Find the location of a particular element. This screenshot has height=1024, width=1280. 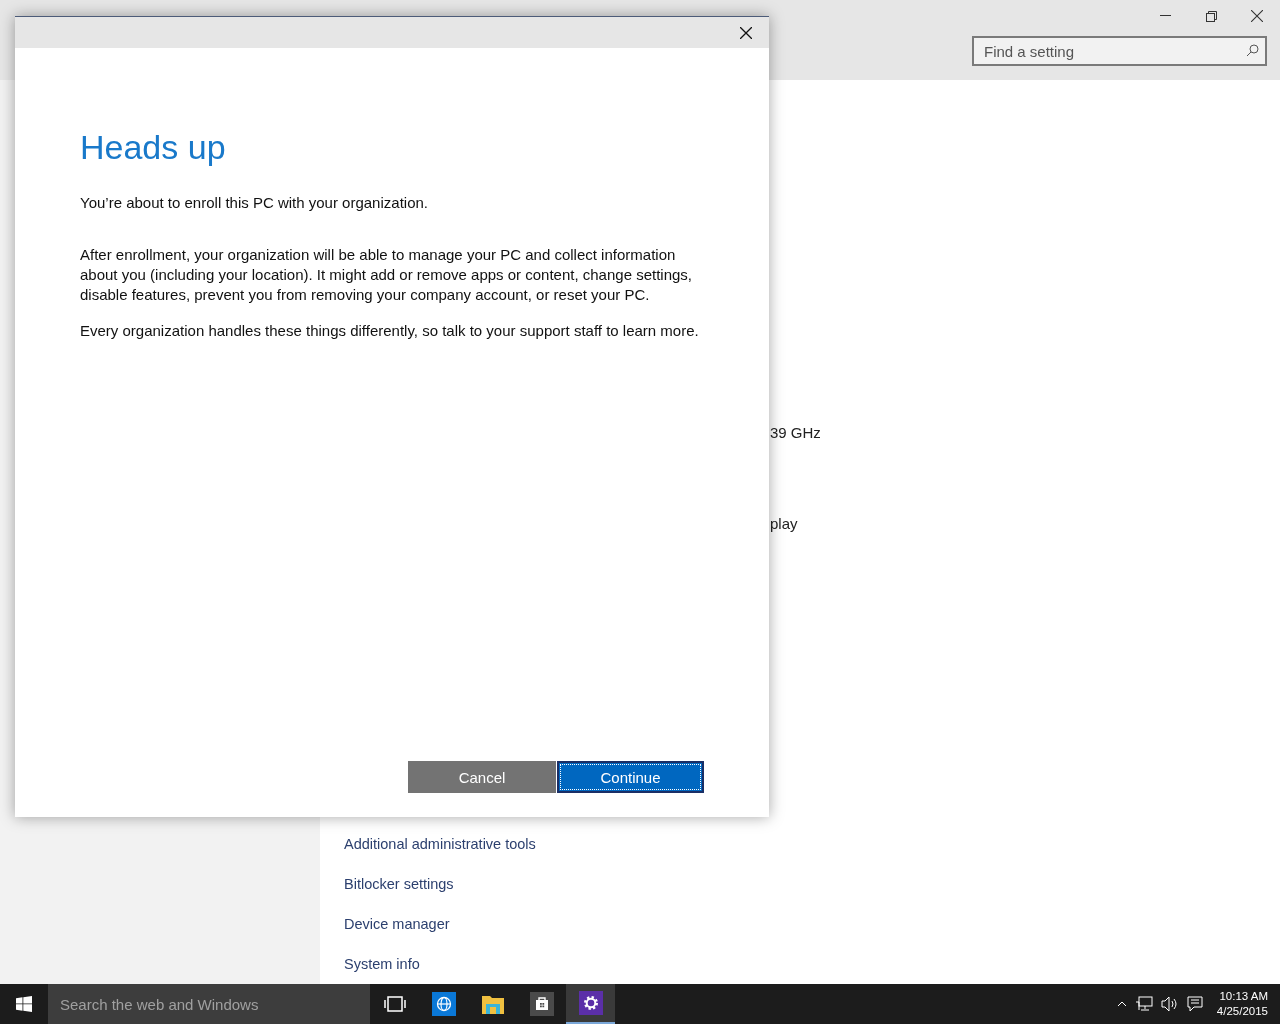

settings-icon is located at coordinates (590, 1003).